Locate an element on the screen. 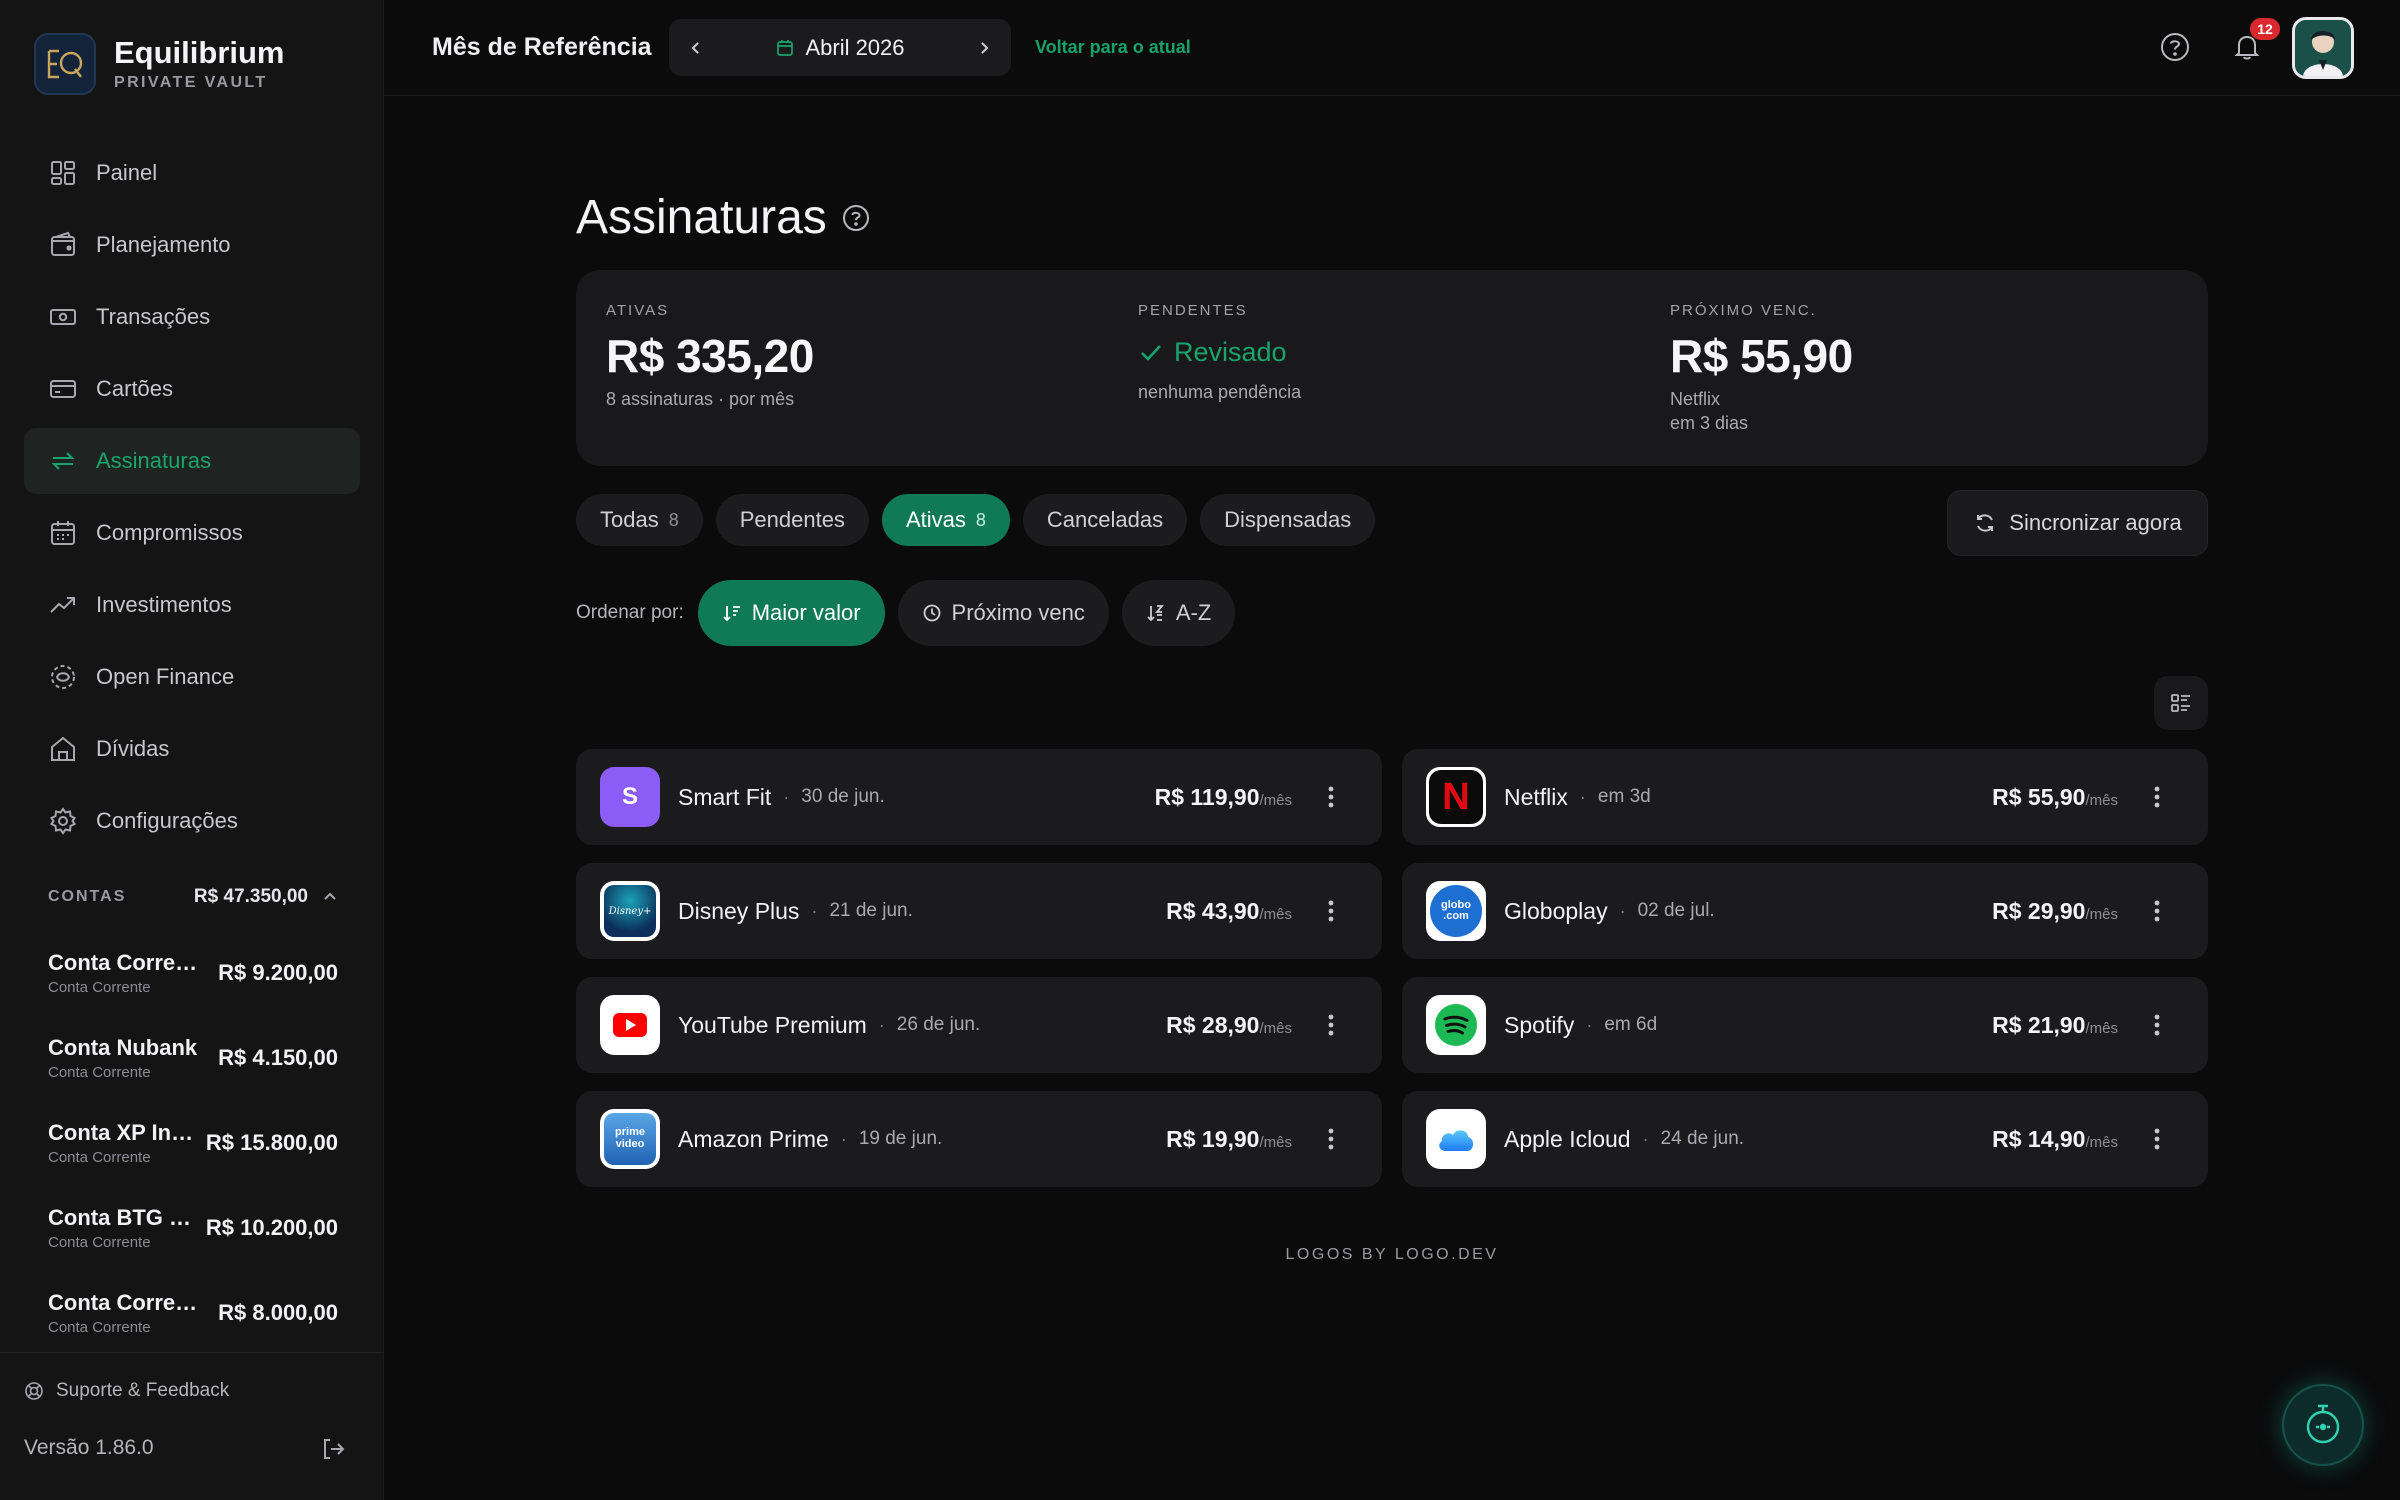 Image resolution: width=2400 pixels, height=1500 pixels. sort-option-button: Próximo venc is located at coordinates (1003, 613).